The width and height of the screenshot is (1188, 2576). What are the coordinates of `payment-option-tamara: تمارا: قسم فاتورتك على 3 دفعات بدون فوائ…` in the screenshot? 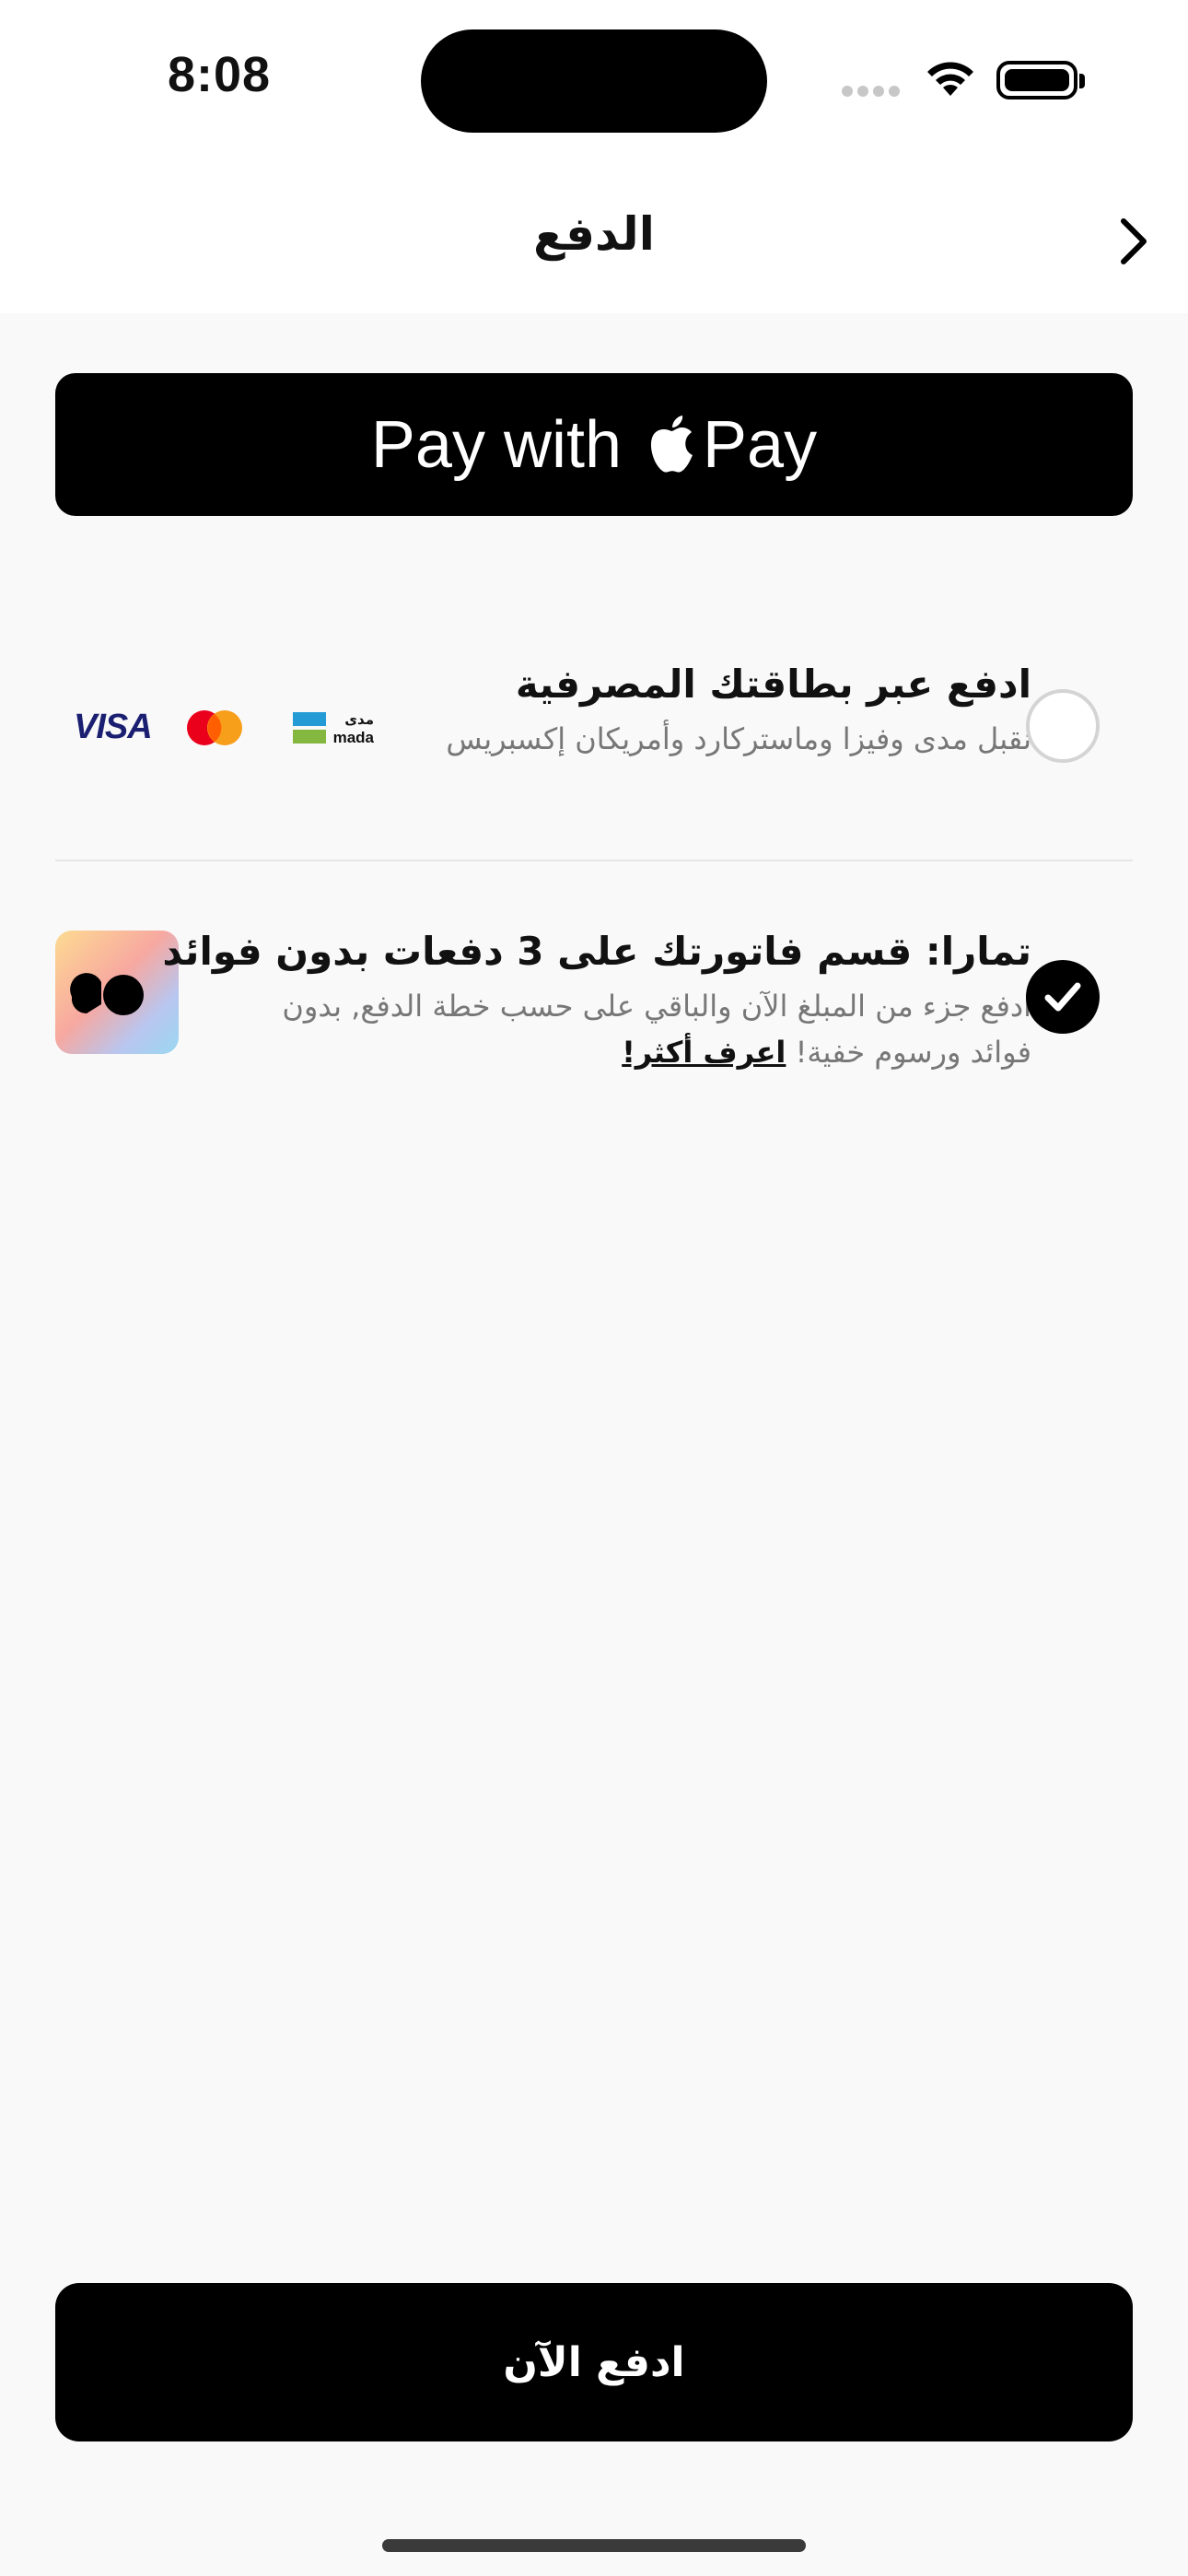 It's located at (594, 1022).